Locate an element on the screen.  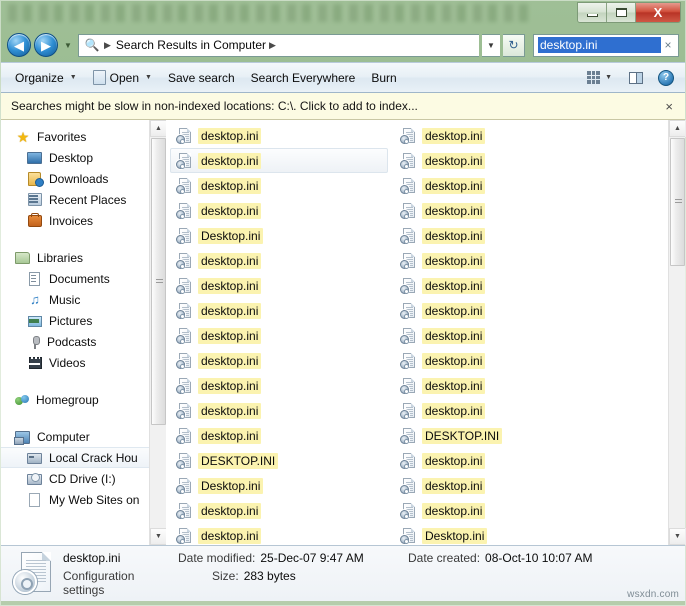
breadcrumb: 🔍 ▶ Search Results in Computer ▶ is located at coordinates (278, 45).